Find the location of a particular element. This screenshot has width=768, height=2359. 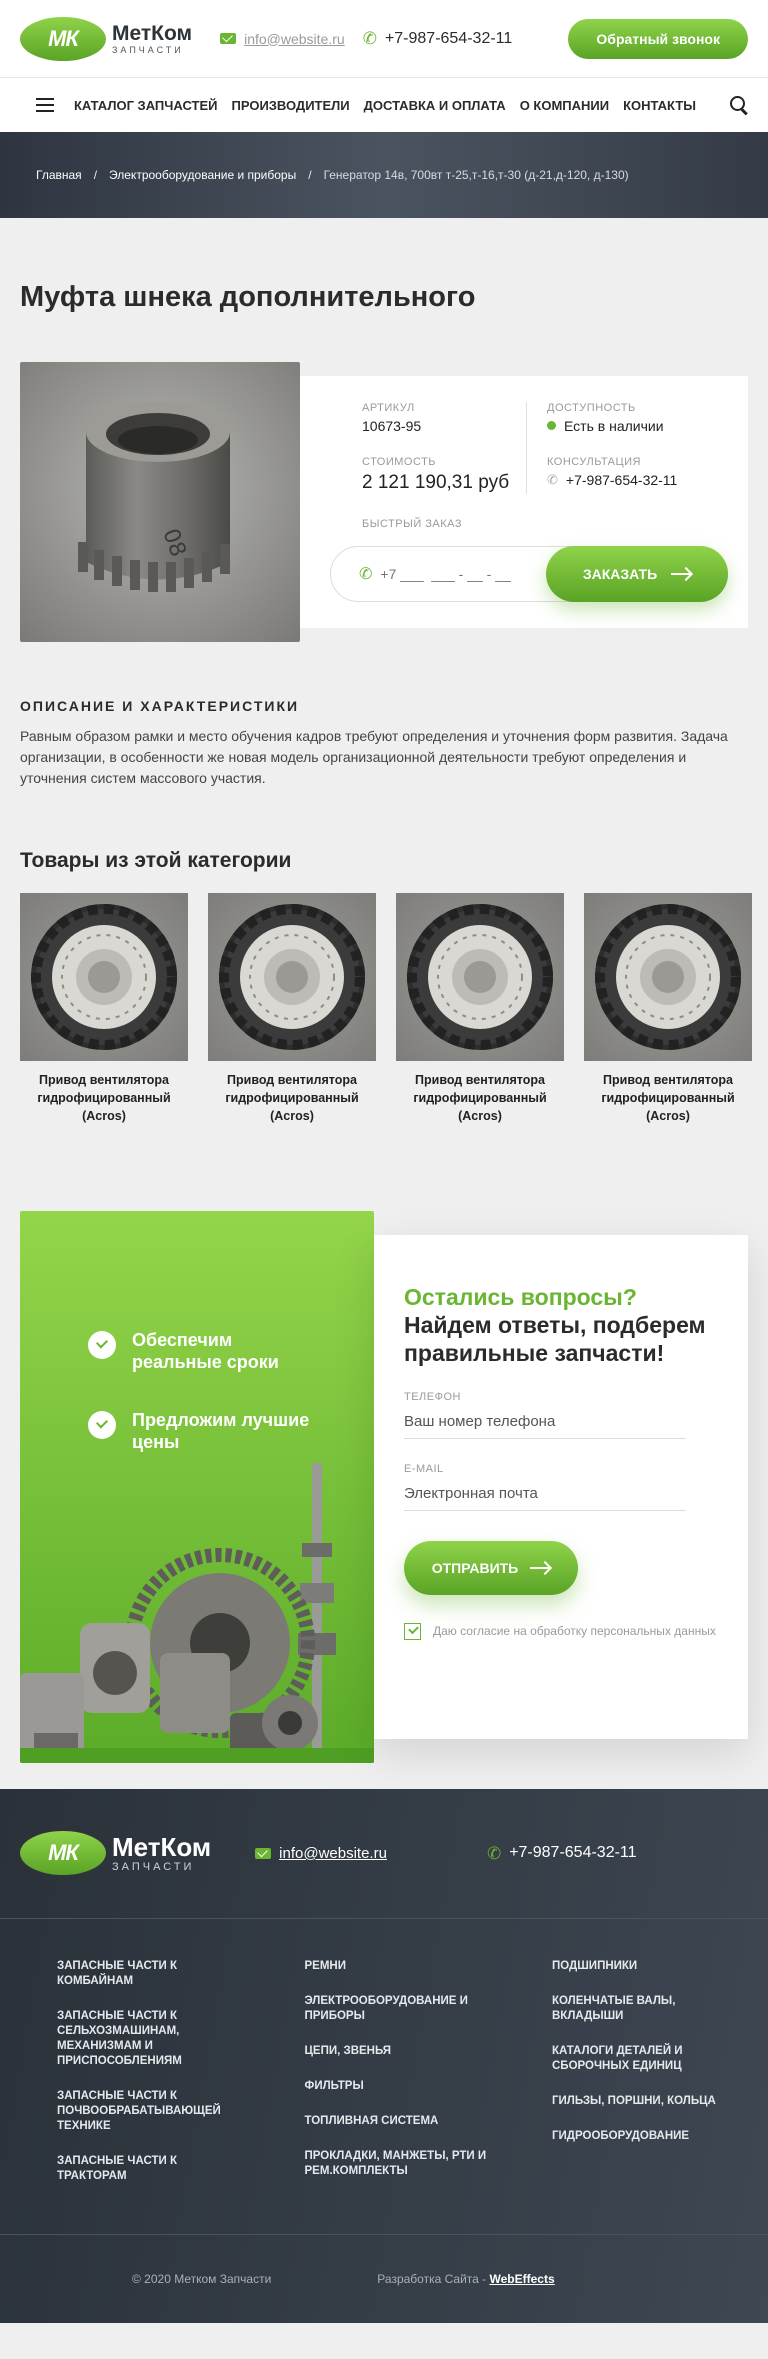

benefit-text: Обеспечим реальные сроки is located at coordinates (205, 1350).